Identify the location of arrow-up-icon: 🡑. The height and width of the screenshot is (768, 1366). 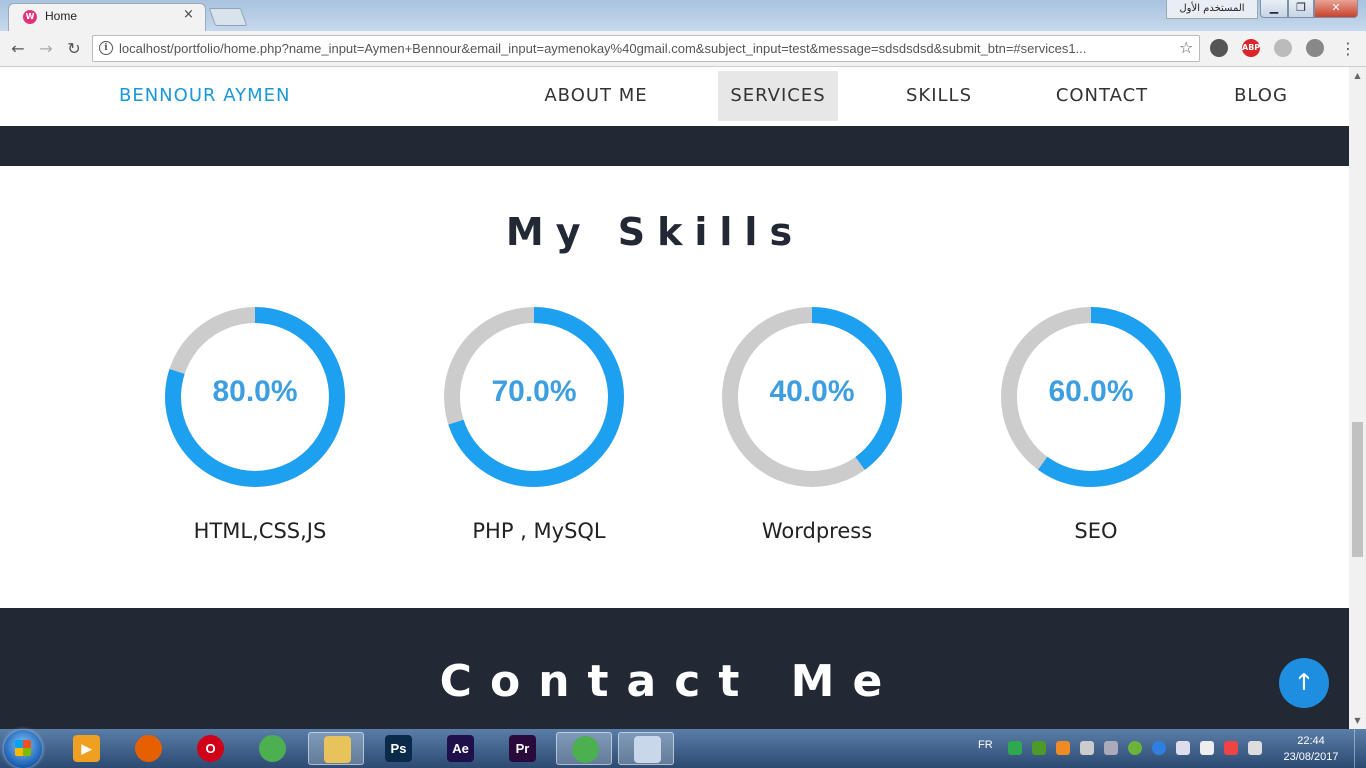
(1304, 682).